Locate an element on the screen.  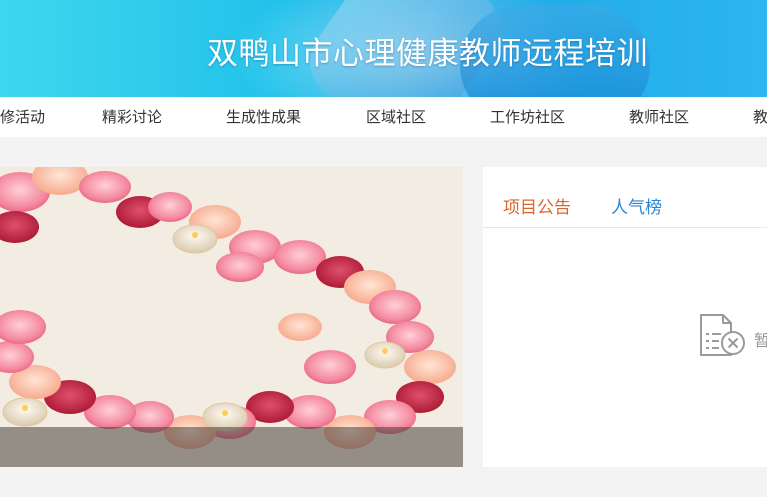
empty-state-text: 暂 is located at coordinates (760, 340).